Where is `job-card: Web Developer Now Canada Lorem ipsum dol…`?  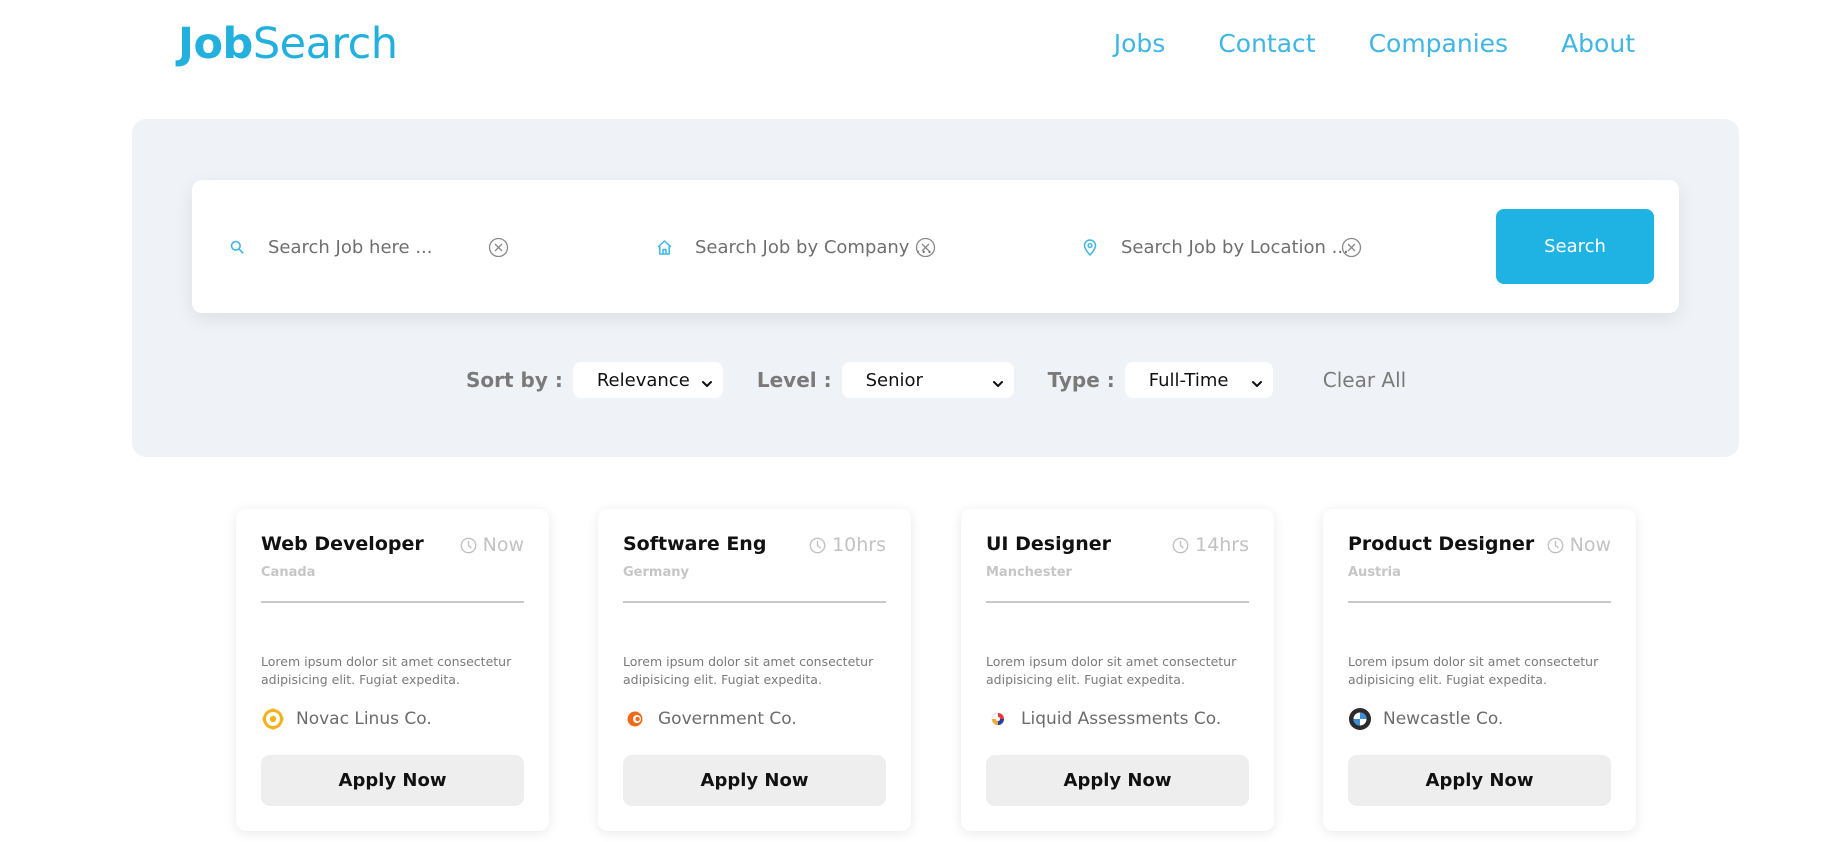
job-card: Web Developer Now Canada Lorem ipsum dol… is located at coordinates (392, 670).